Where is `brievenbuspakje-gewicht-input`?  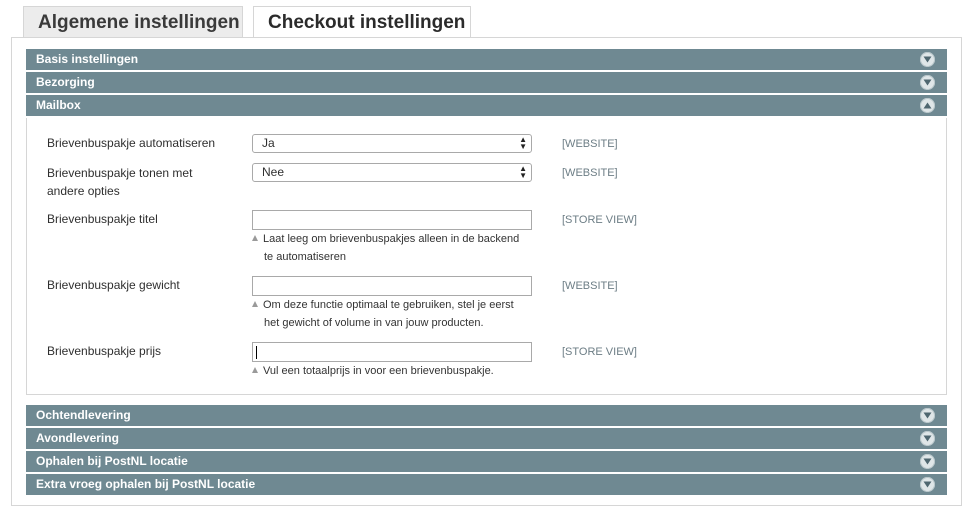 brievenbuspakje-gewicht-input is located at coordinates (392, 286).